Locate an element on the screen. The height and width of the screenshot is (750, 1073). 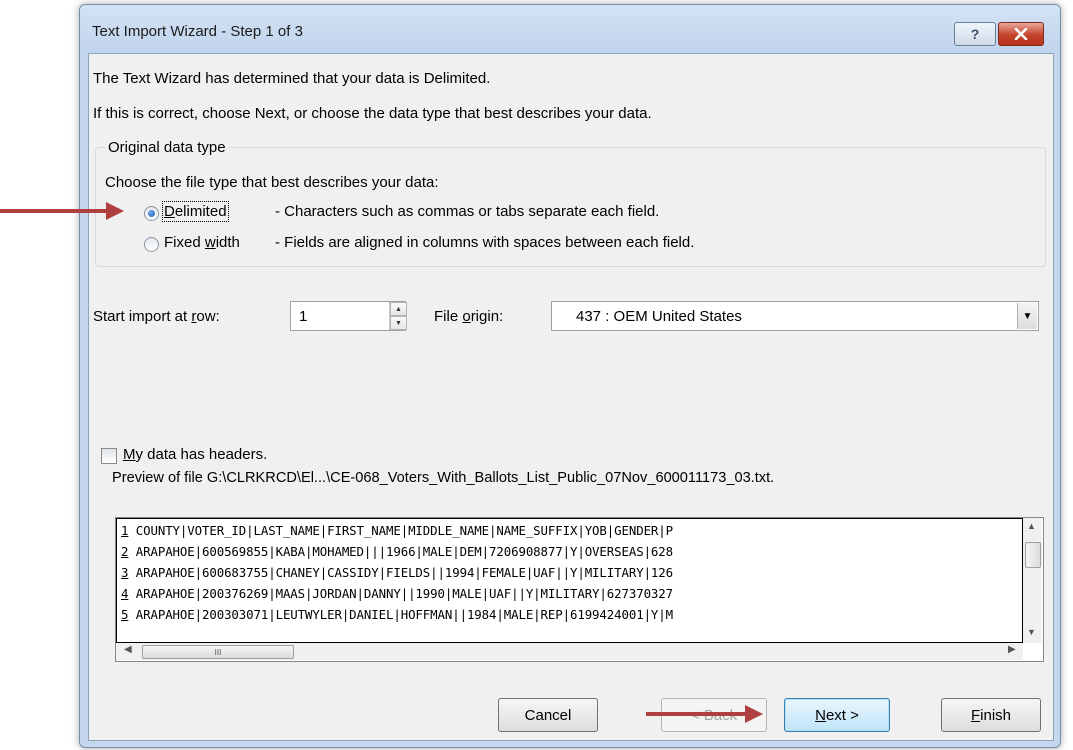
preview-horizontal-scrollbar: ◀ III ▶ is located at coordinates (569, 651).